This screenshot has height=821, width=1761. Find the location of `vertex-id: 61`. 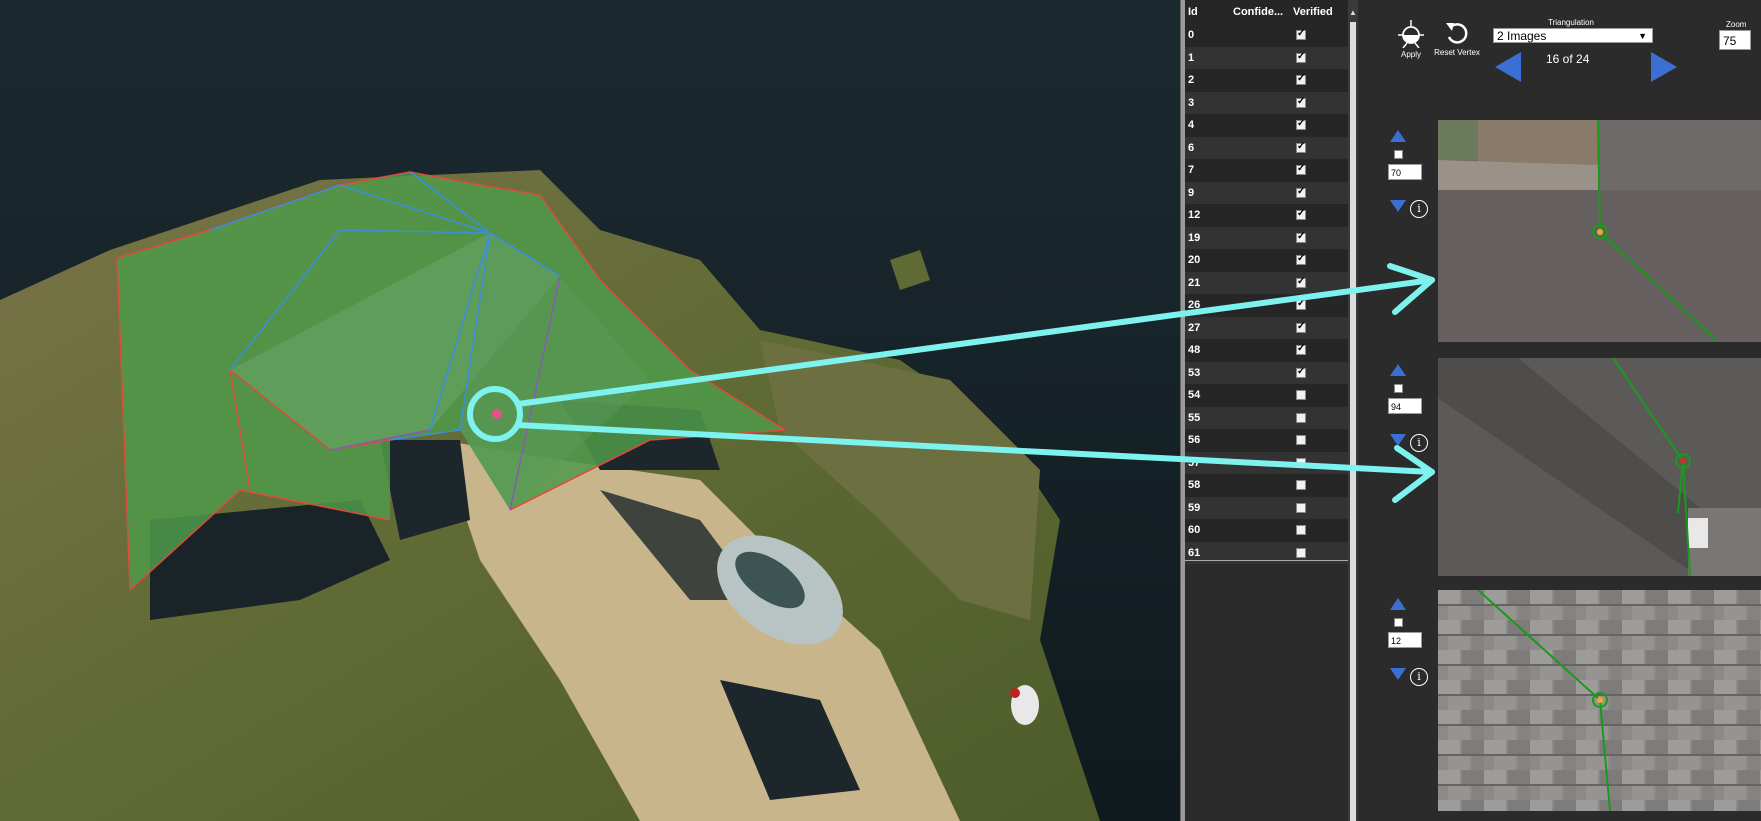

vertex-id: 61 is located at coordinates (1194, 552).